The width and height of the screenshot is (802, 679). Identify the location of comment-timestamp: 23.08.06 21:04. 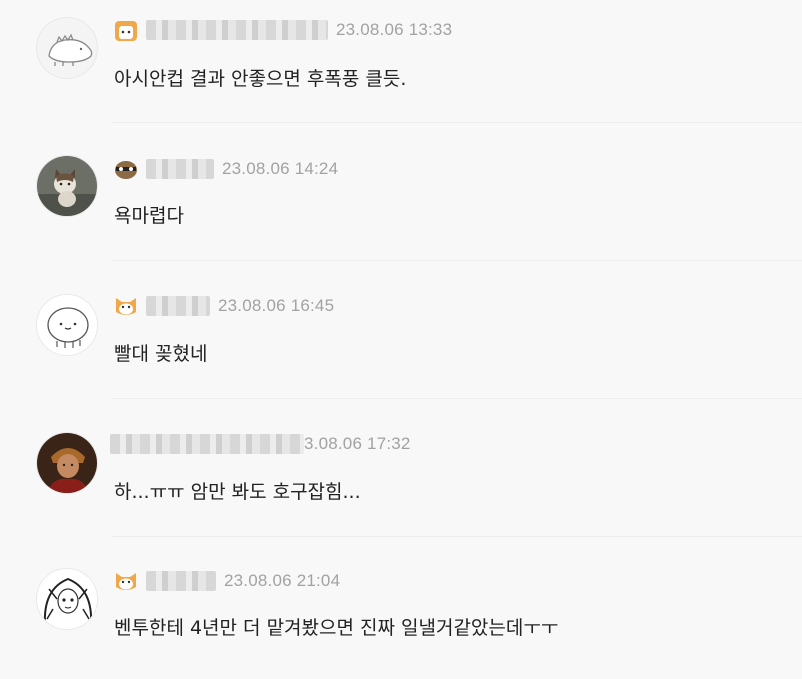
(282, 580).